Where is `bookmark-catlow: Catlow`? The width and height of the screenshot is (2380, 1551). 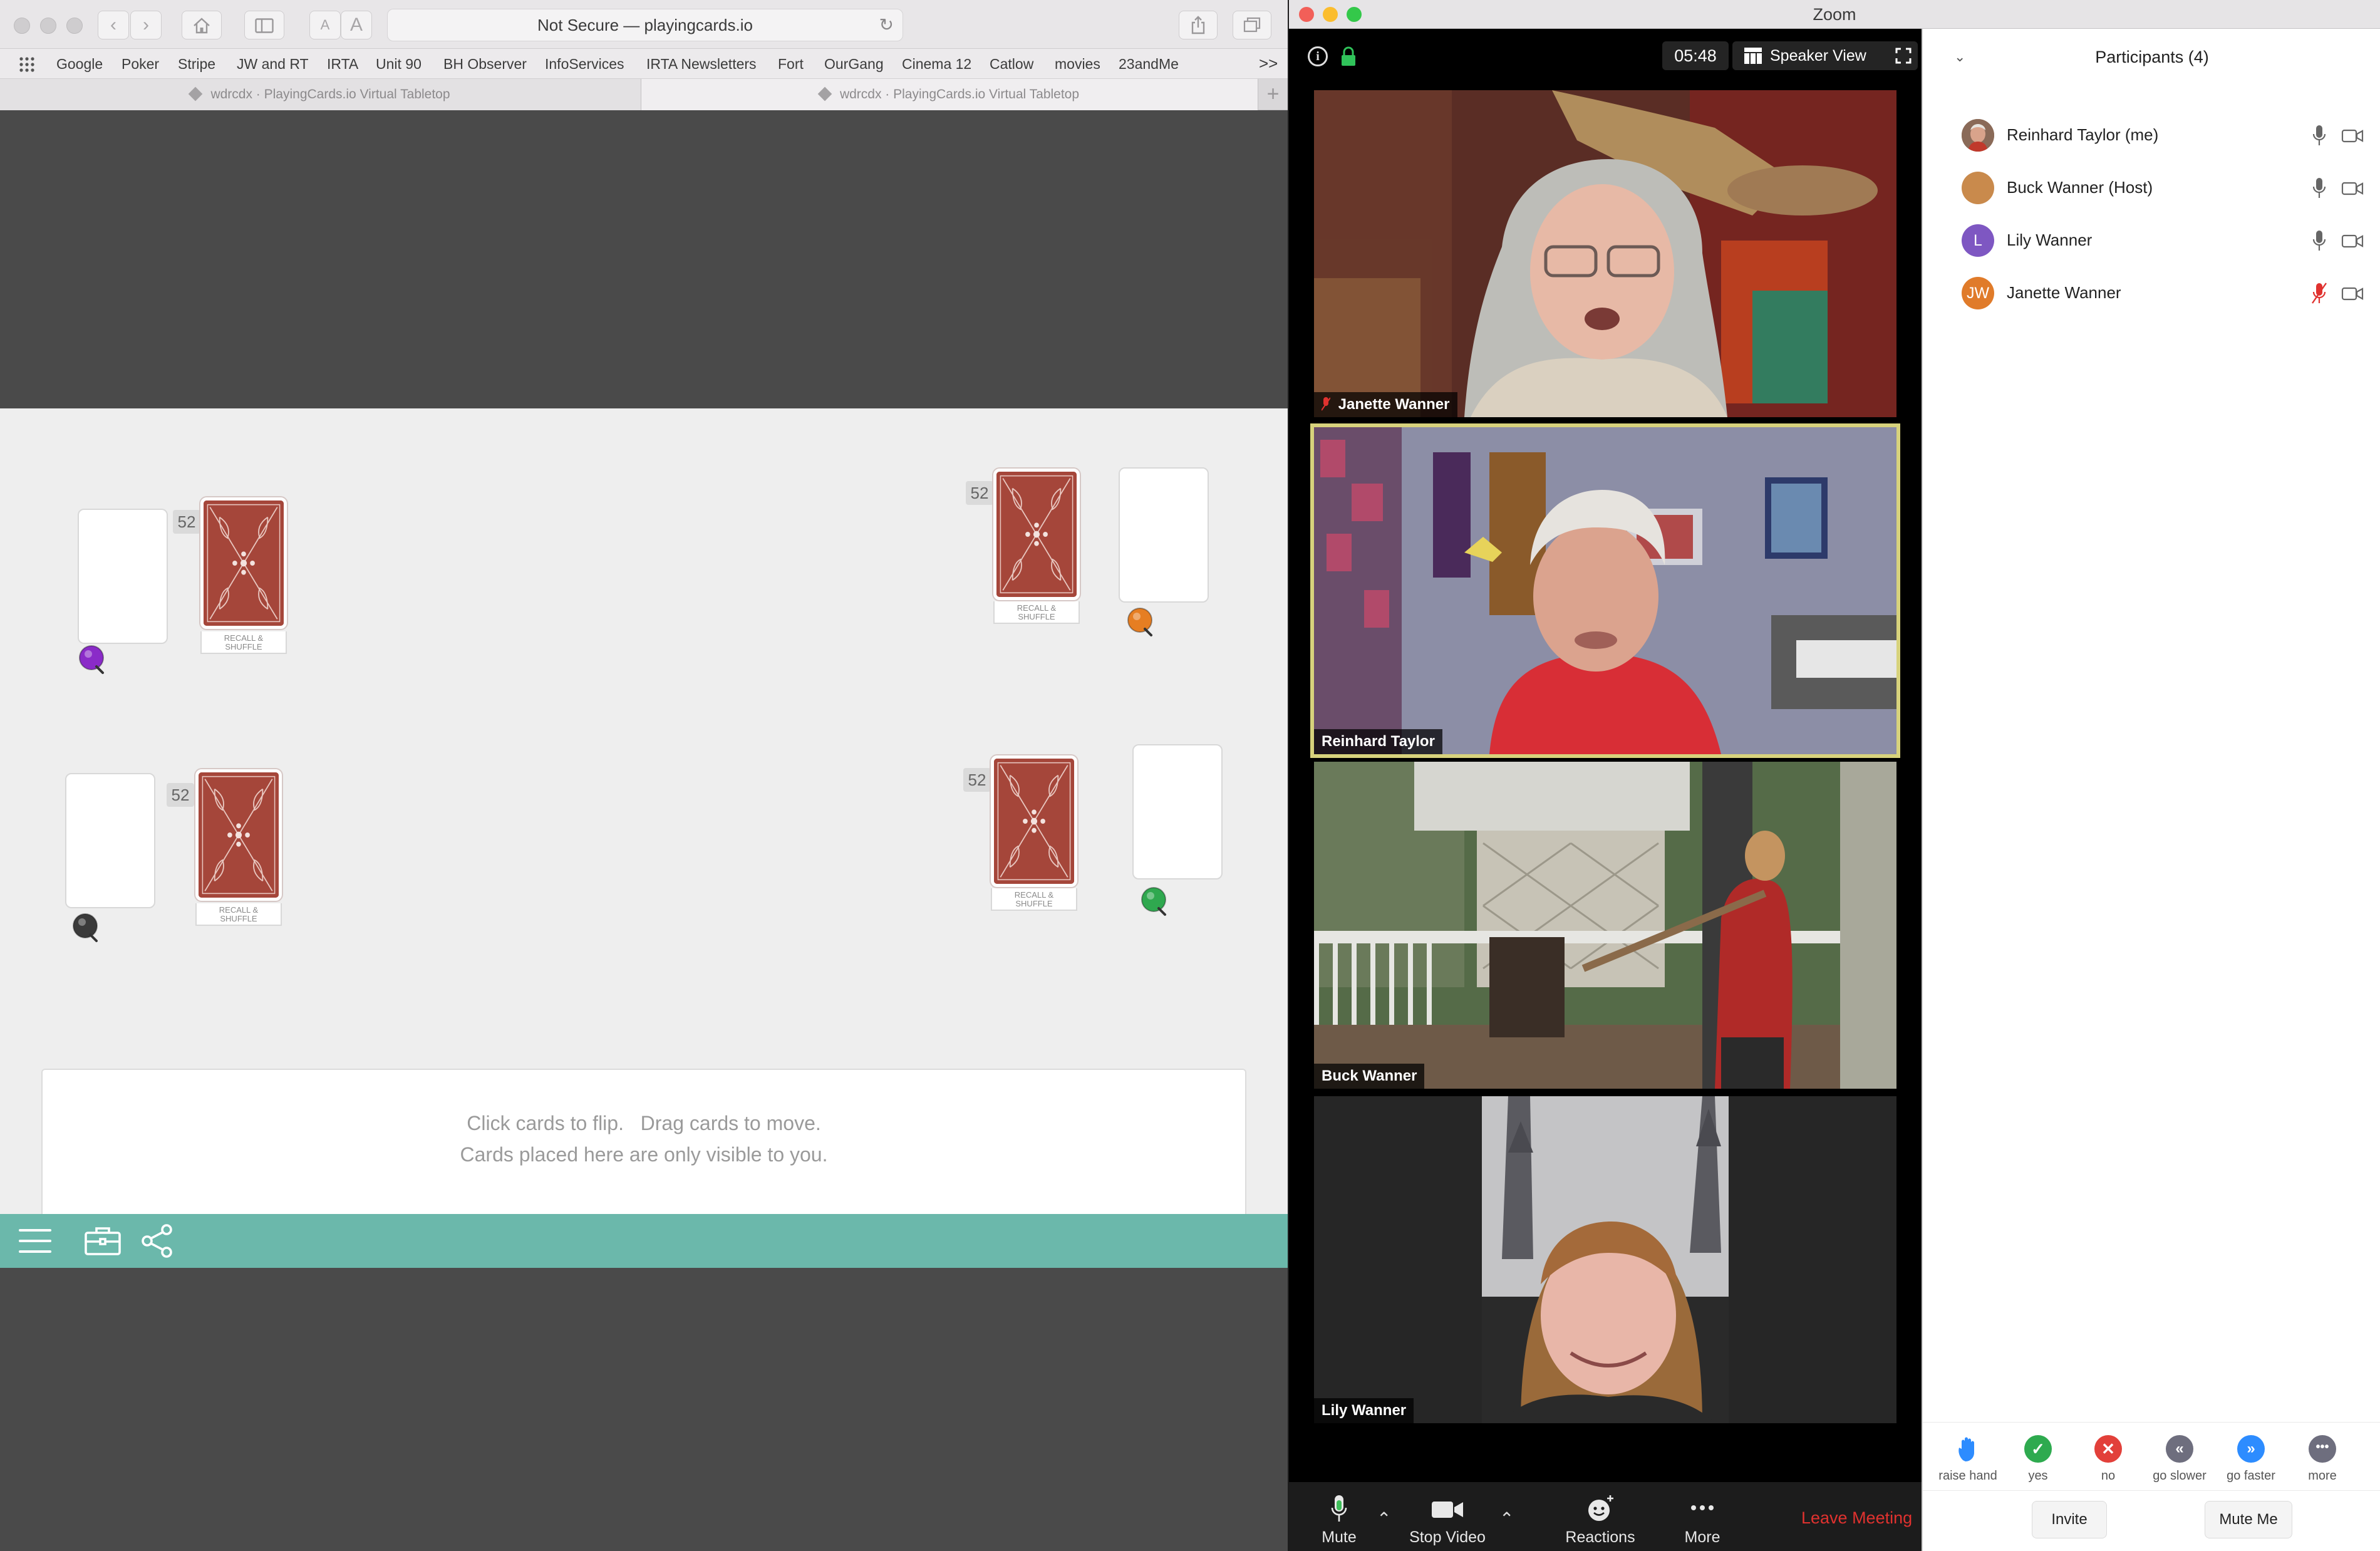 bookmark-catlow: Catlow is located at coordinates (1011, 64).